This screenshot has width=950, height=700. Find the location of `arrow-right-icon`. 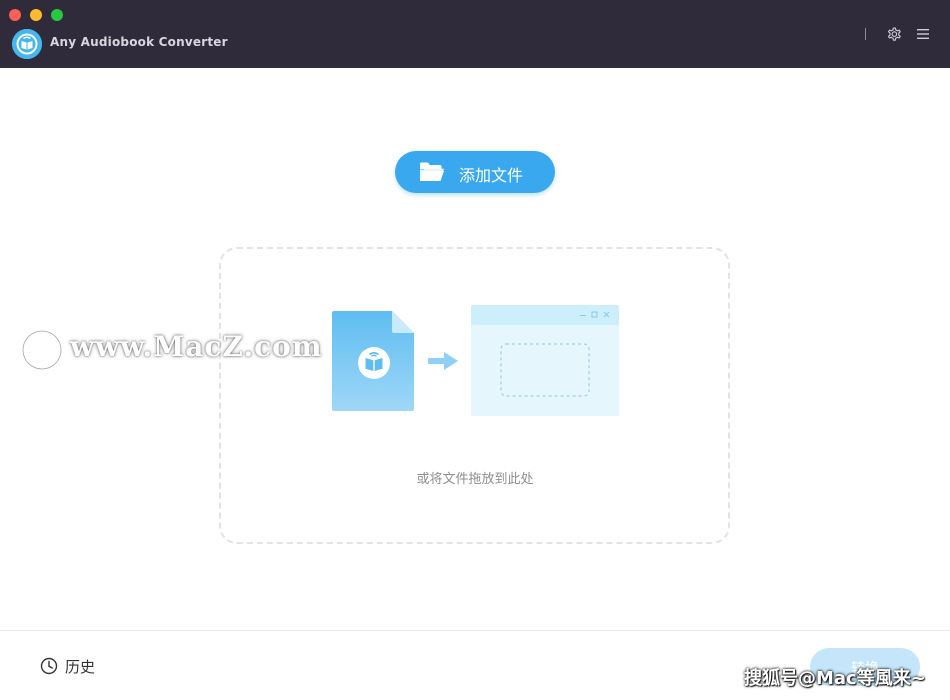

arrow-right-icon is located at coordinates (443, 361).